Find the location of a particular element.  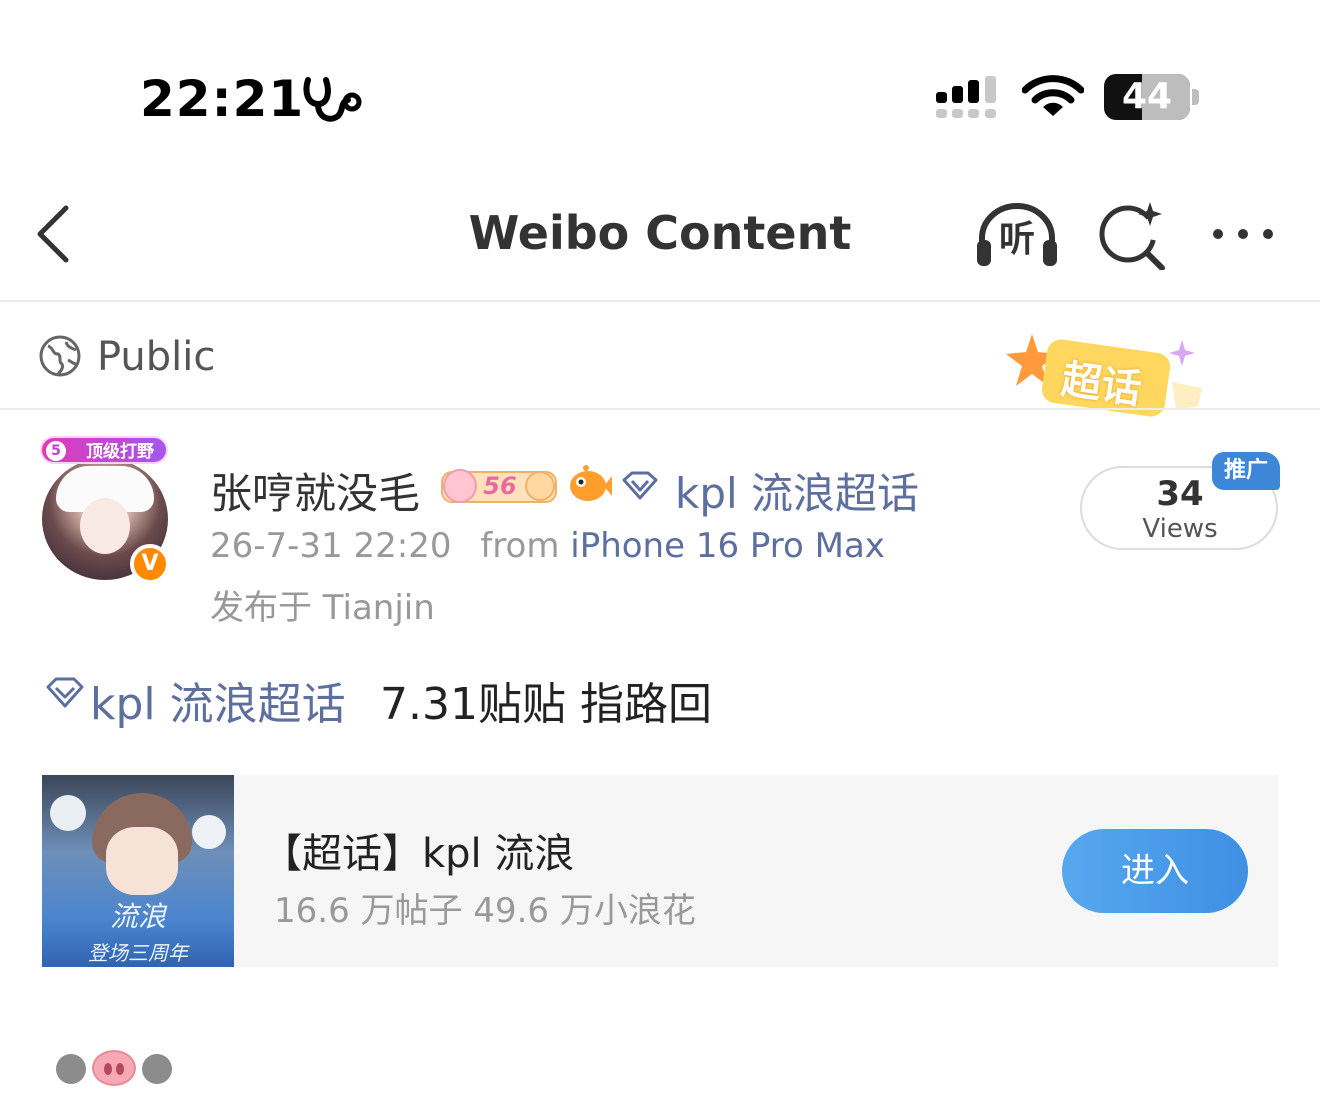

cover-subtitle: 登场三周年 is located at coordinates (138, 953).